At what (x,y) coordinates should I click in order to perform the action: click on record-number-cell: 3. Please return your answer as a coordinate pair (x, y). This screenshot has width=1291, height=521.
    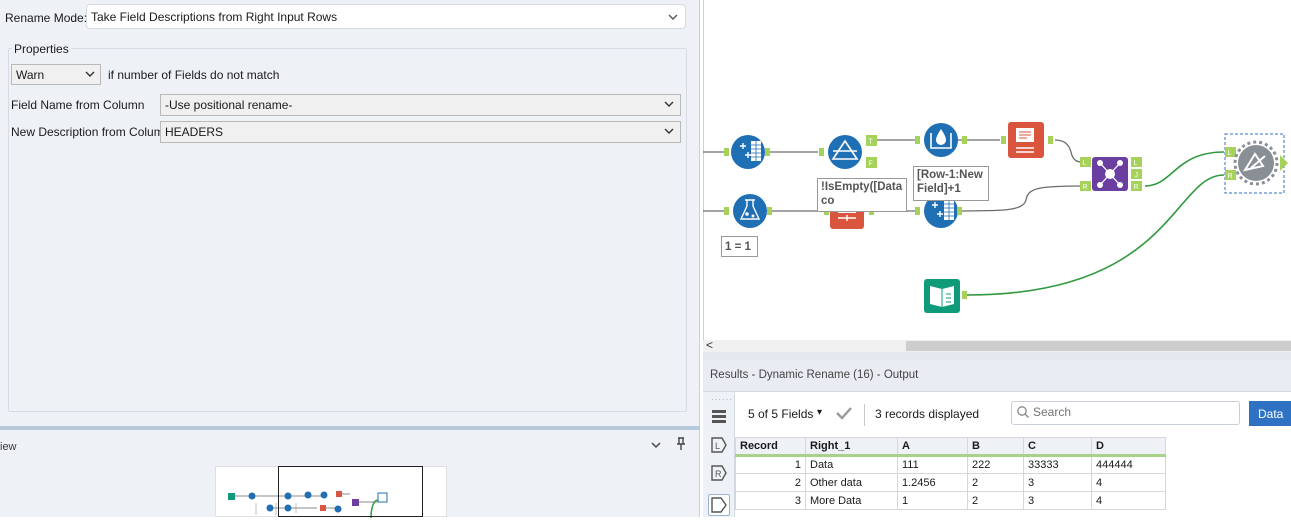
    Looking at the image, I should click on (770, 500).